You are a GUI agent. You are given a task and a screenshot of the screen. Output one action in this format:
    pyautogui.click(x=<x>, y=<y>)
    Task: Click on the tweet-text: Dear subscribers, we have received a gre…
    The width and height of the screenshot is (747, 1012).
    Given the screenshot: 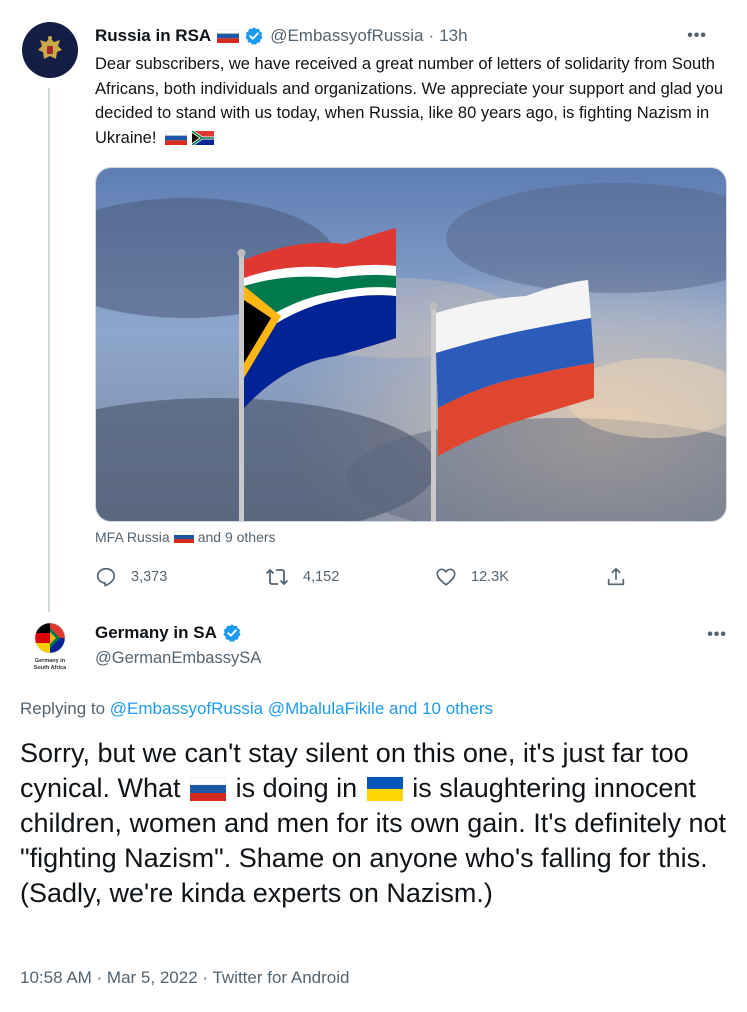 What is the action you would take?
    pyautogui.click(x=411, y=101)
    